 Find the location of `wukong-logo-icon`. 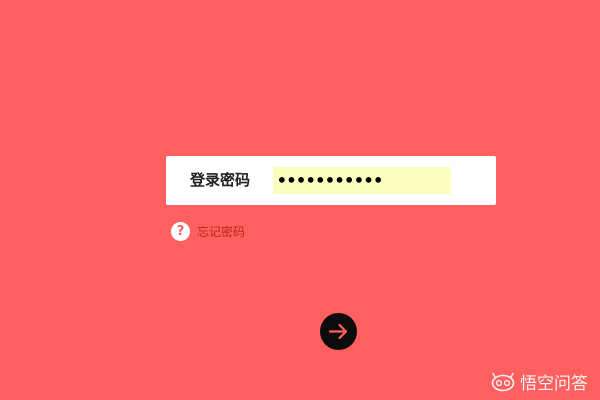

wukong-logo-icon is located at coordinates (503, 381).